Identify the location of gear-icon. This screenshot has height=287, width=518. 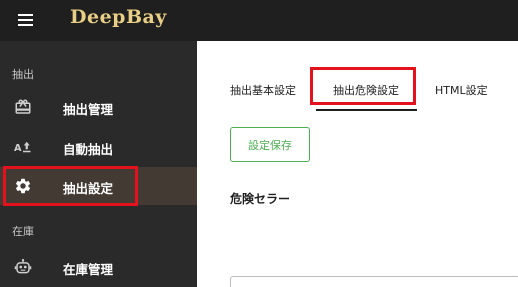
(23, 186).